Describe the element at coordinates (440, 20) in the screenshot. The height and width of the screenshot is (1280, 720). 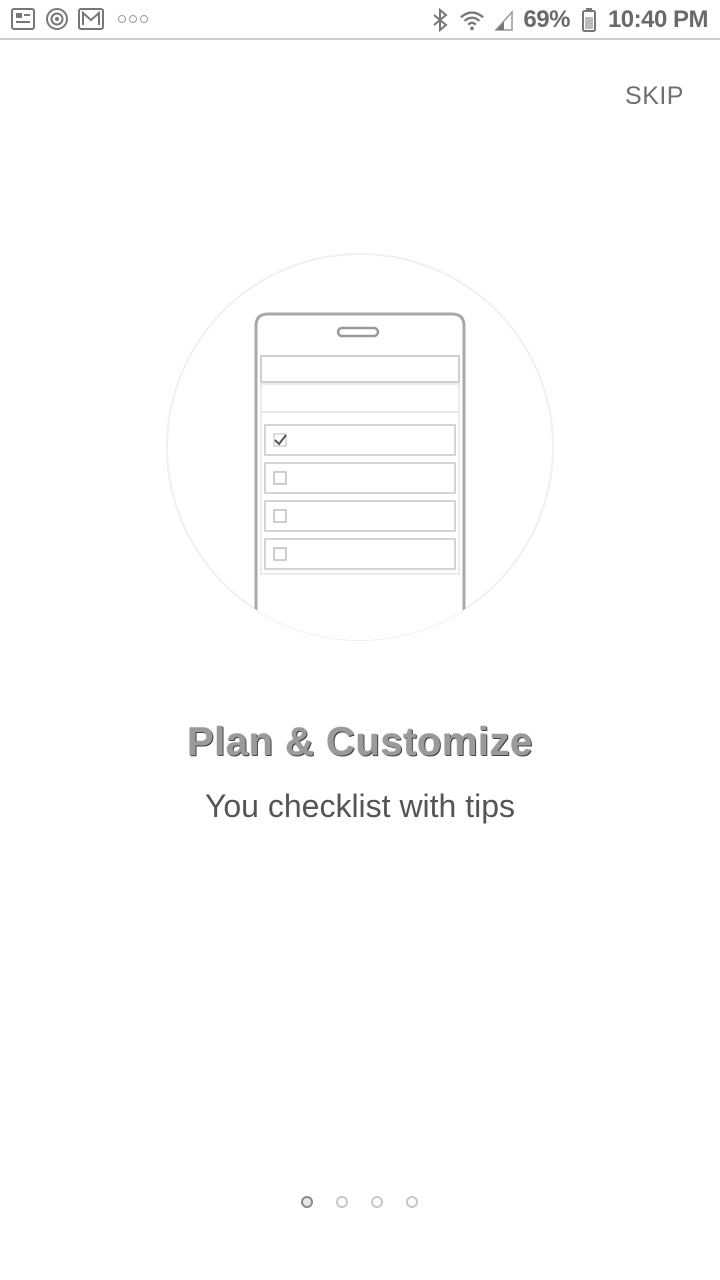
I see `bluetooth-icon` at that location.